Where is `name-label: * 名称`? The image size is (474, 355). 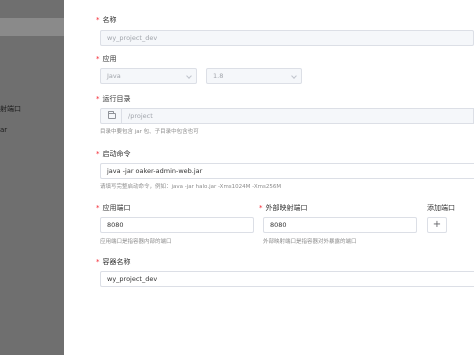 name-label: * 名称 is located at coordinates (106, 20).